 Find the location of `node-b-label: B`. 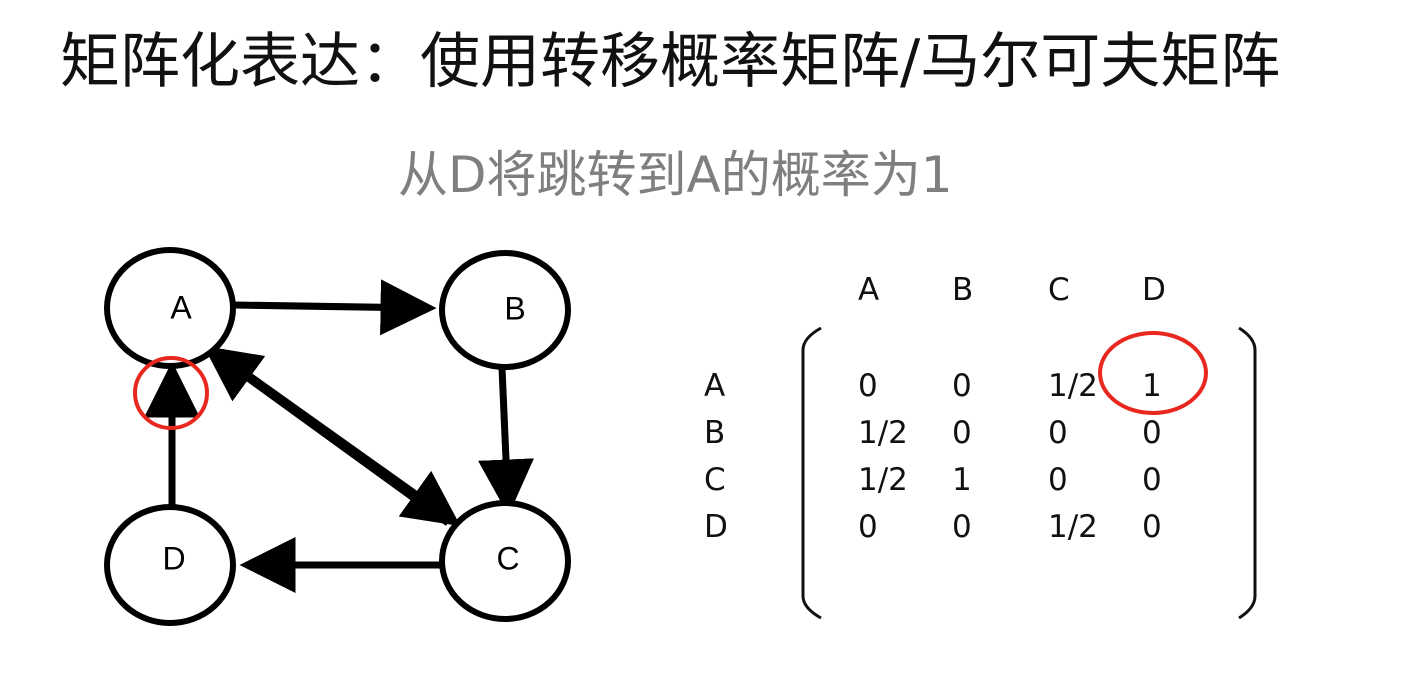

node-b-label: B is located at coordinates (514, 308).